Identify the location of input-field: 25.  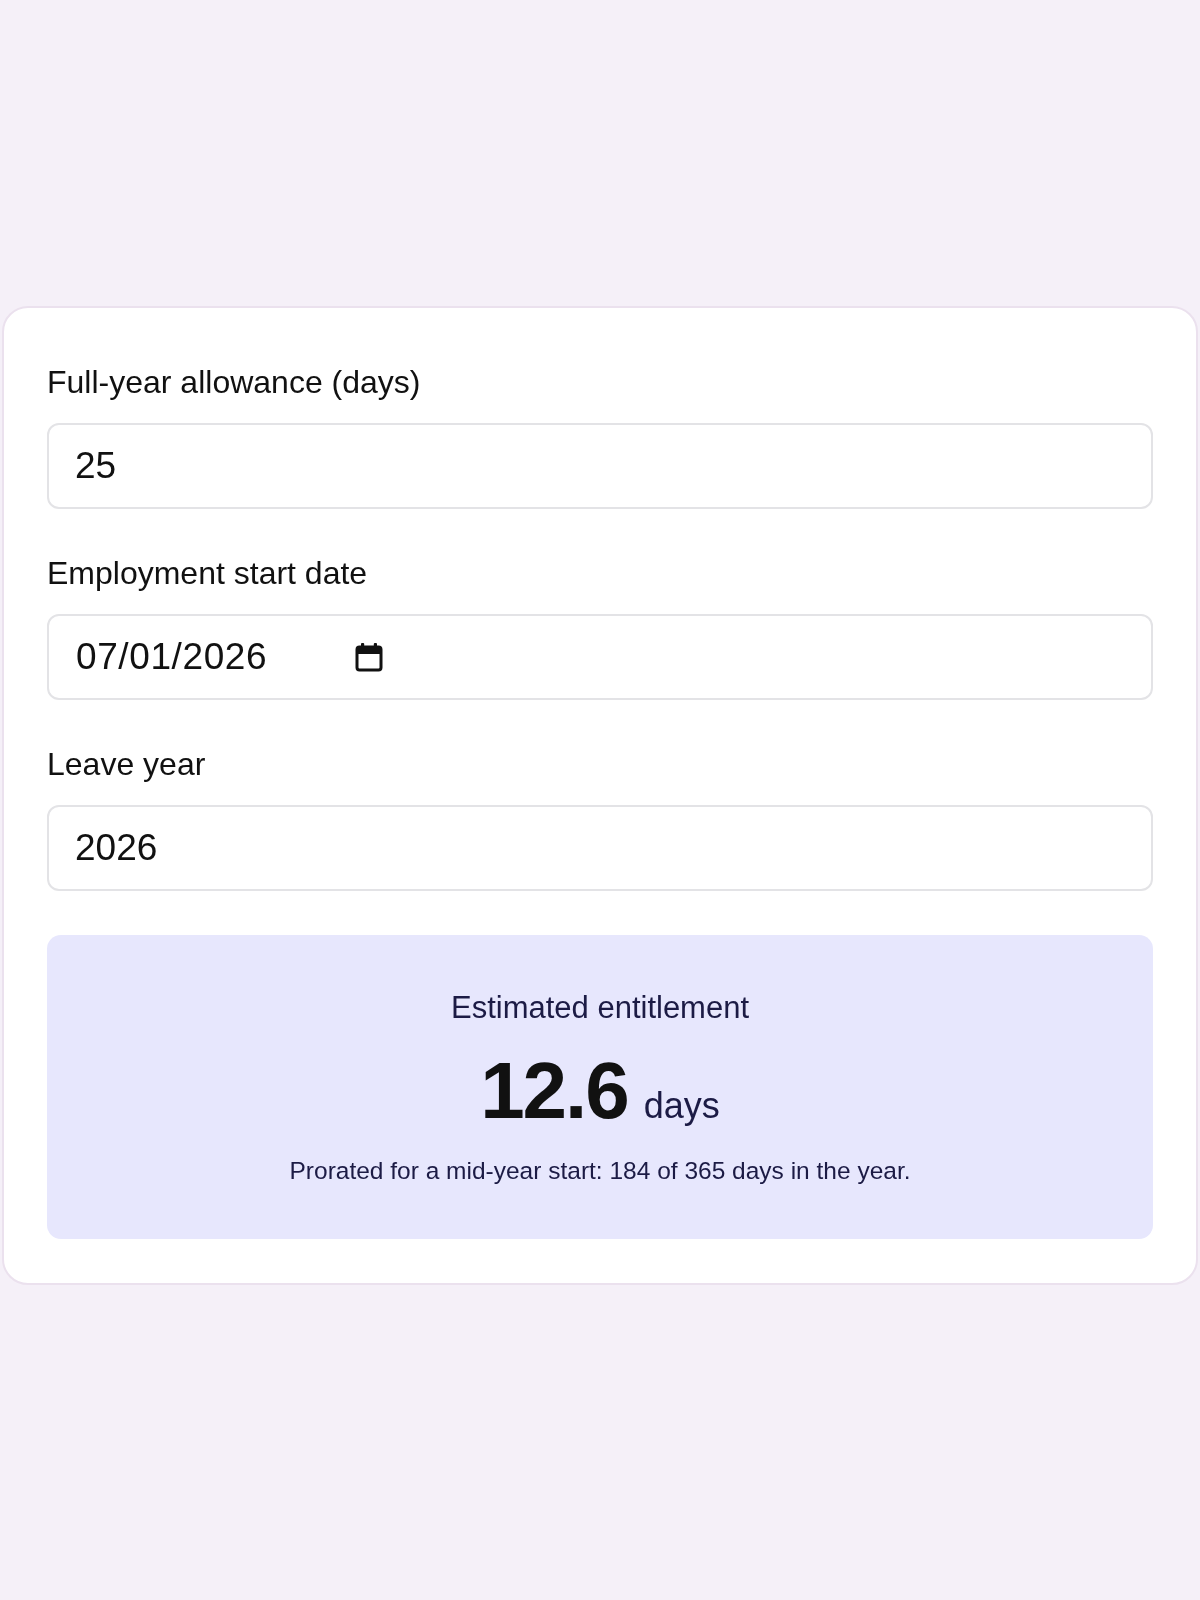
(600, 466).